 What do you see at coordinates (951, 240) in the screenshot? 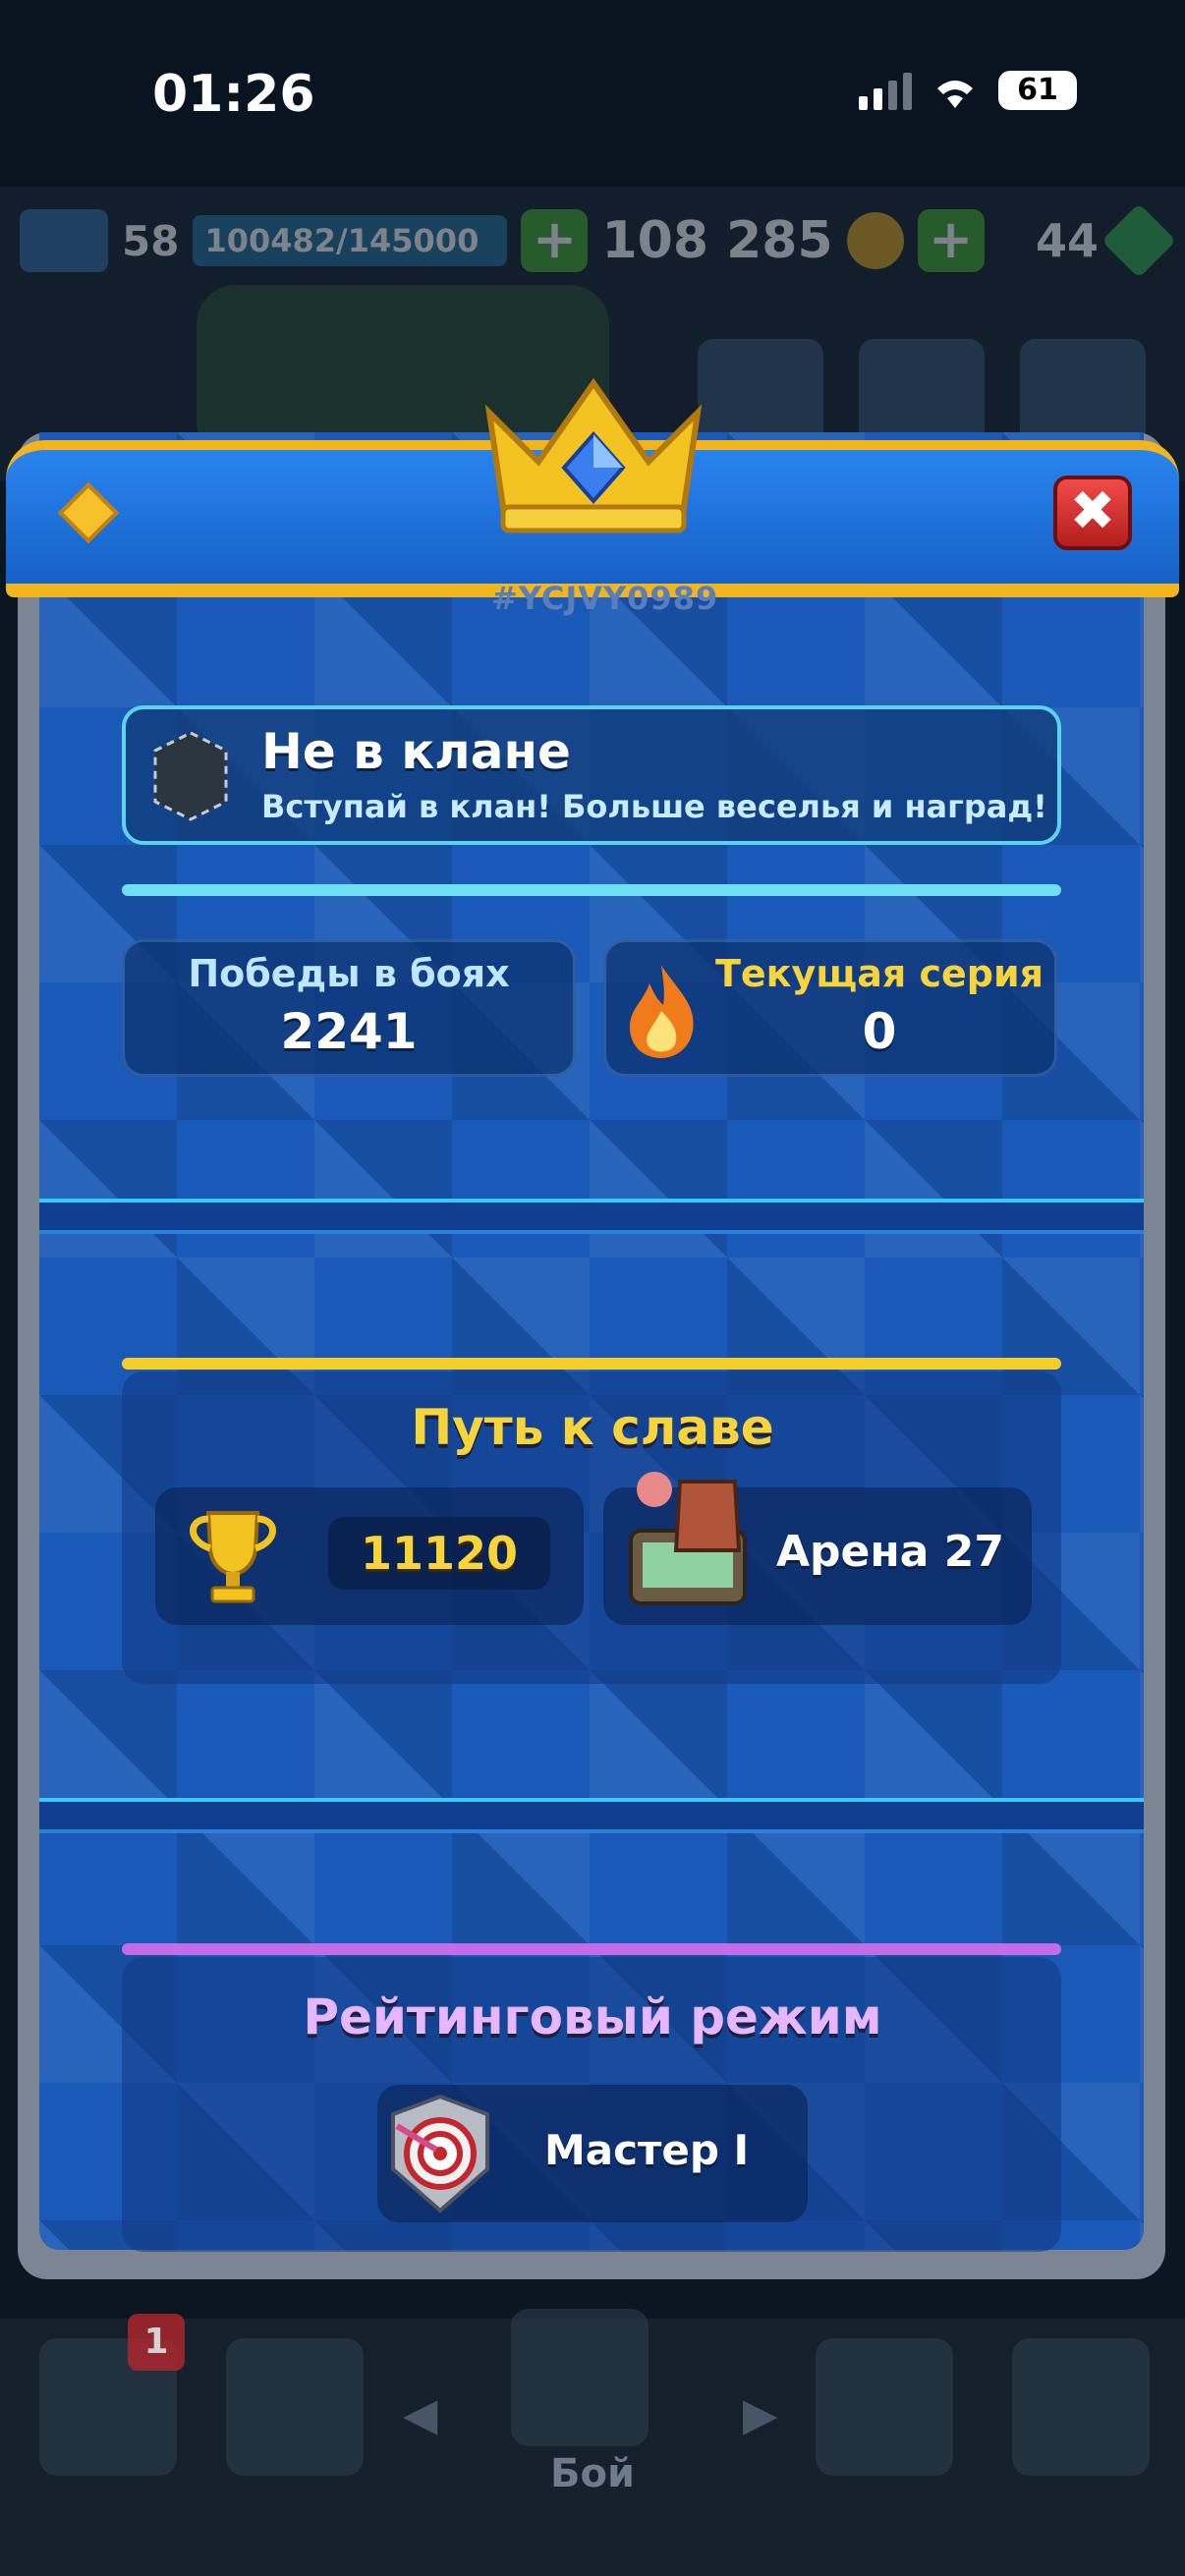
I see `add-gold-button: +` at bounding box center [951, 240].